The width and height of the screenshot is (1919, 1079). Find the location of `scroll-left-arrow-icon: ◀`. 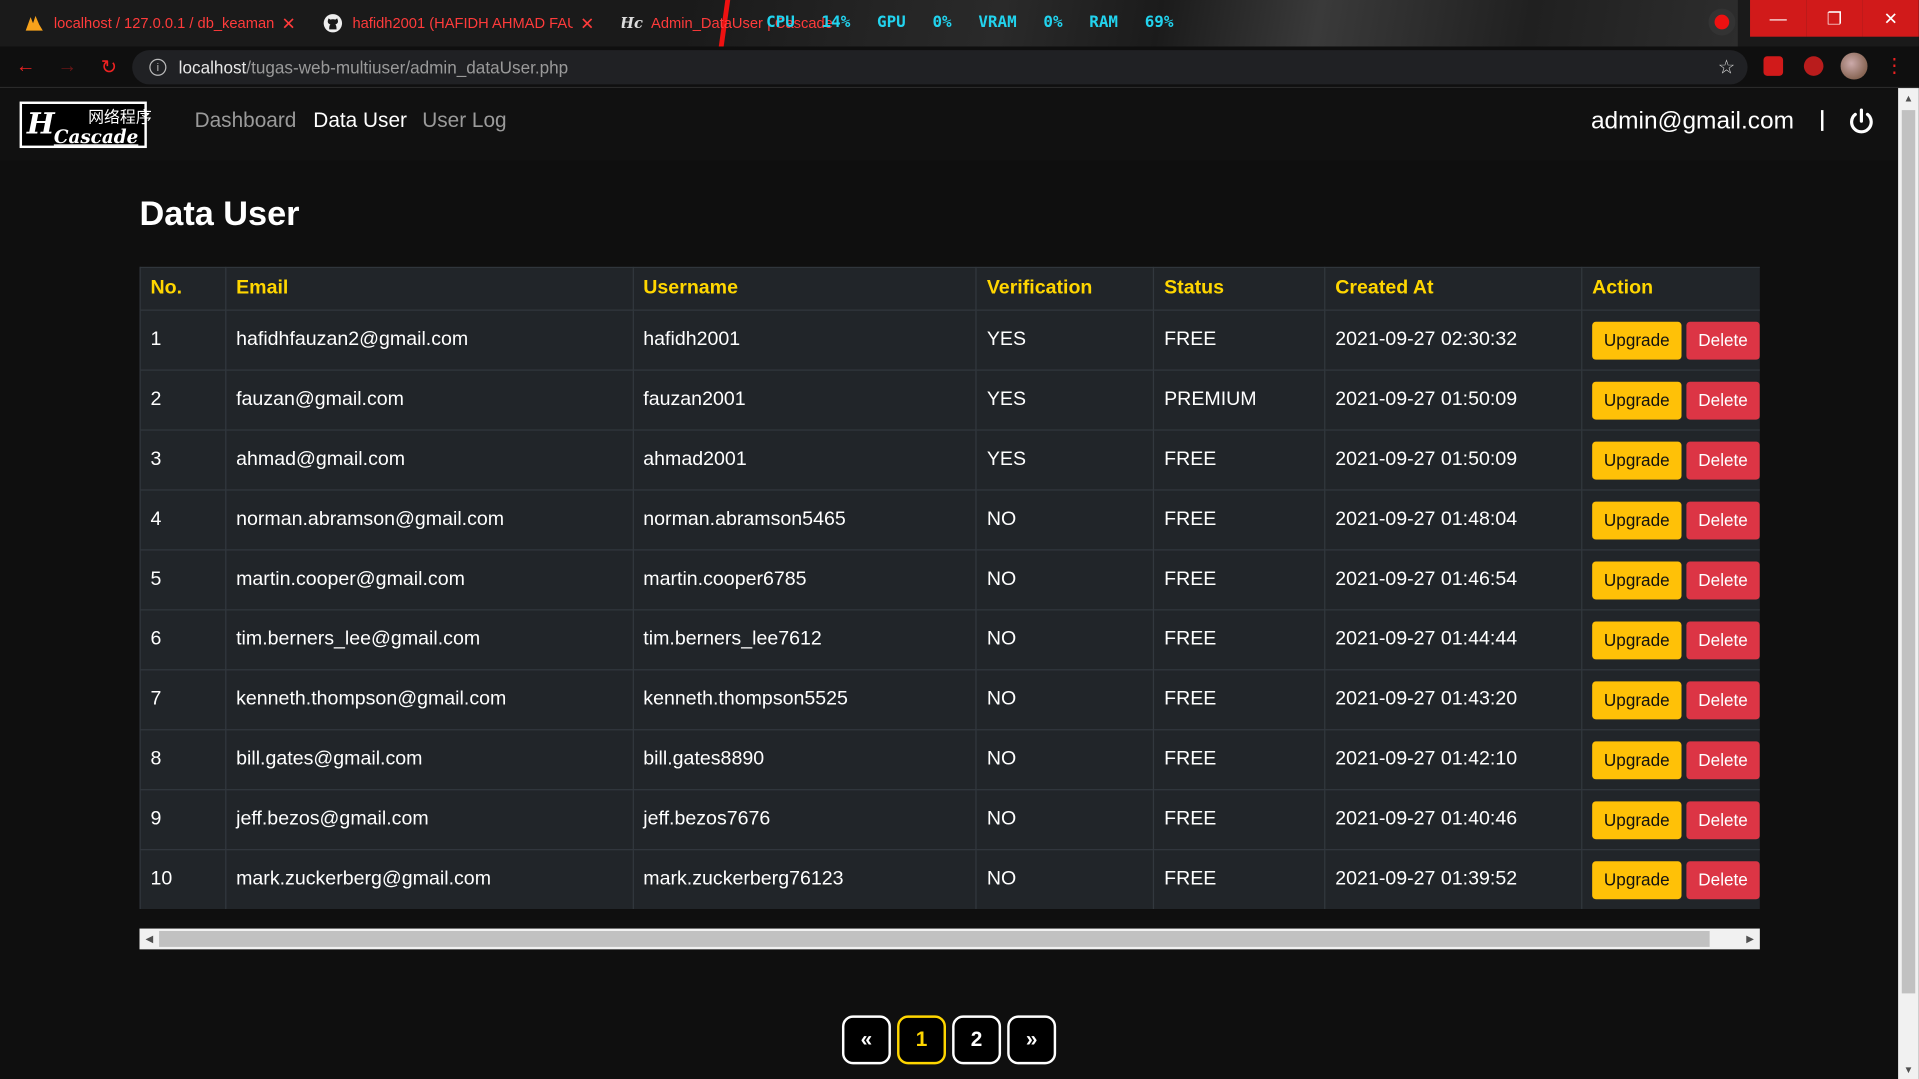

scroll-left-arrow-icon: ◀ is located at coordinates (150, 939).